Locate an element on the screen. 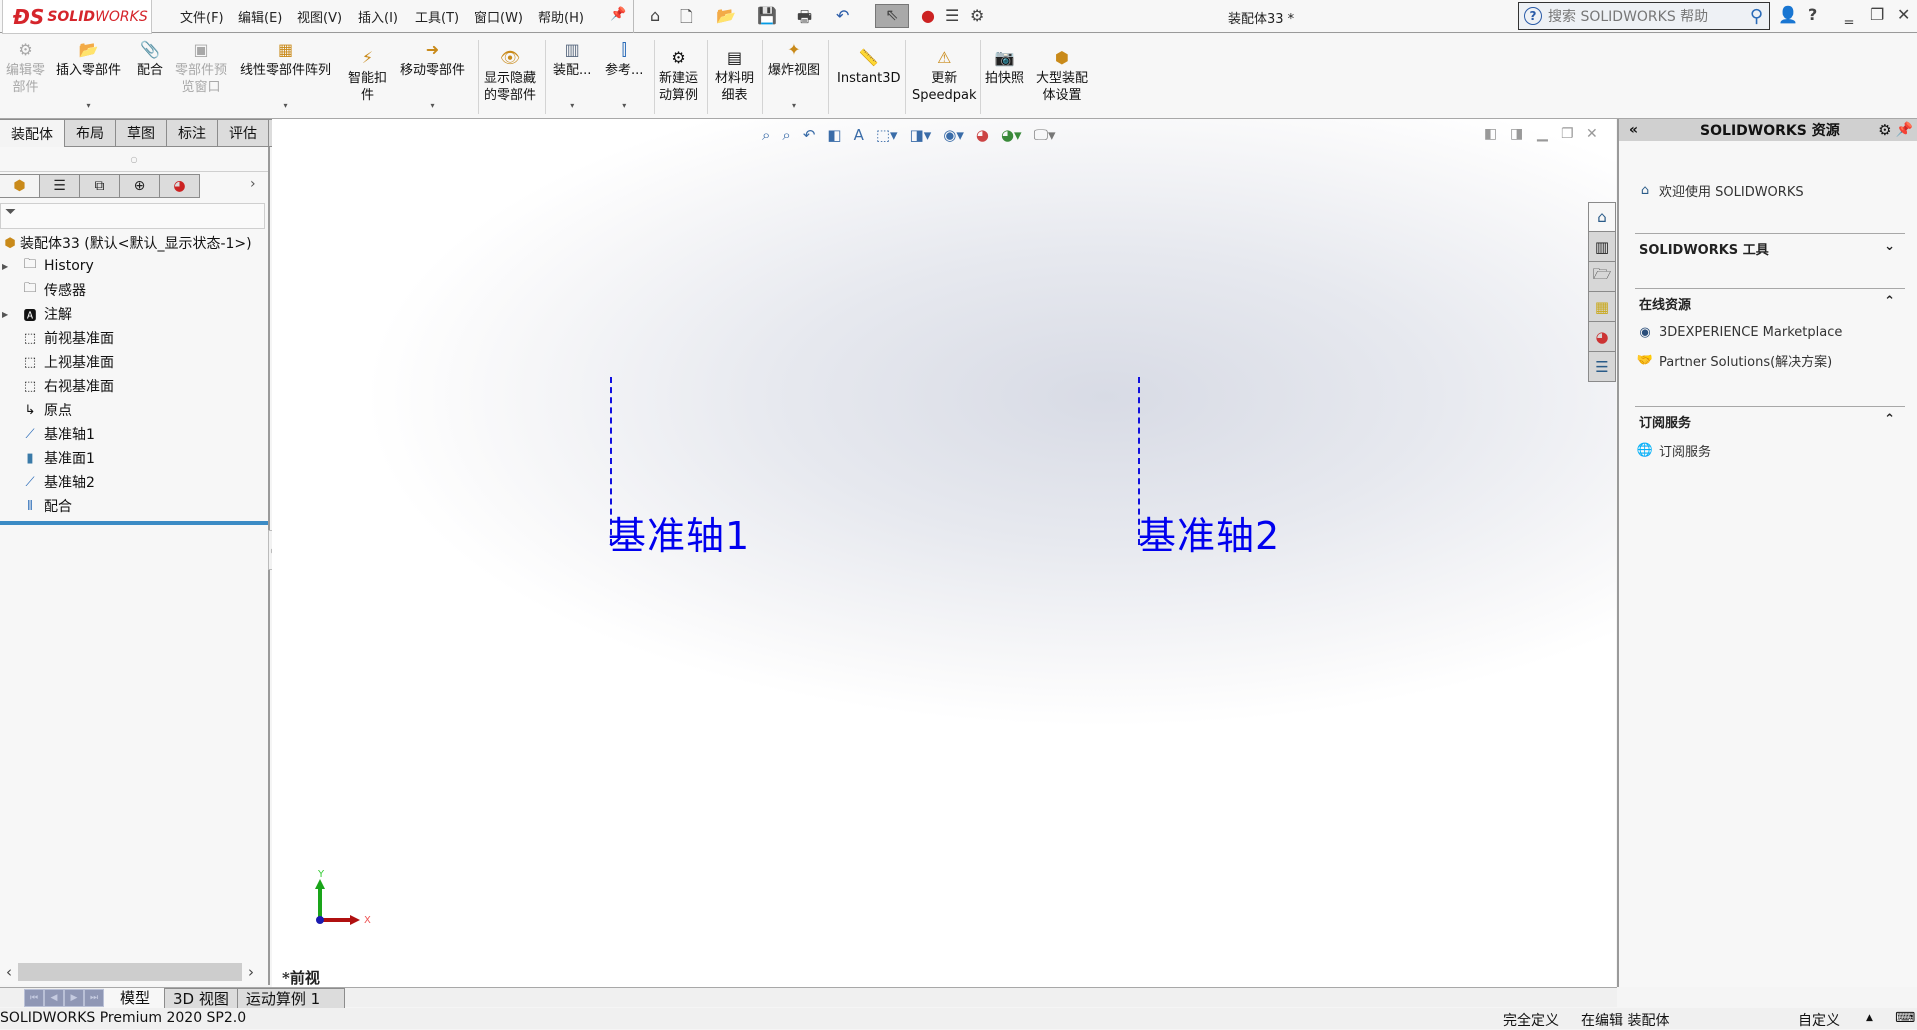  menu-view: 视图(V) is located at coordinates (319, 16).